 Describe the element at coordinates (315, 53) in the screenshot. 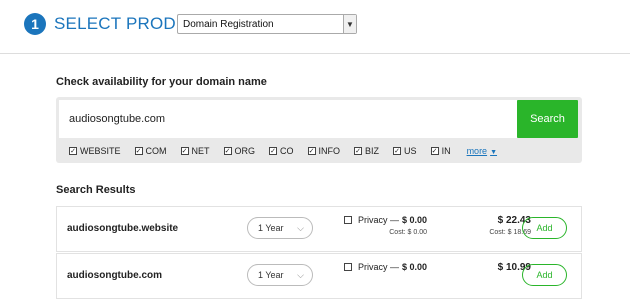

I see `divider` at that location.